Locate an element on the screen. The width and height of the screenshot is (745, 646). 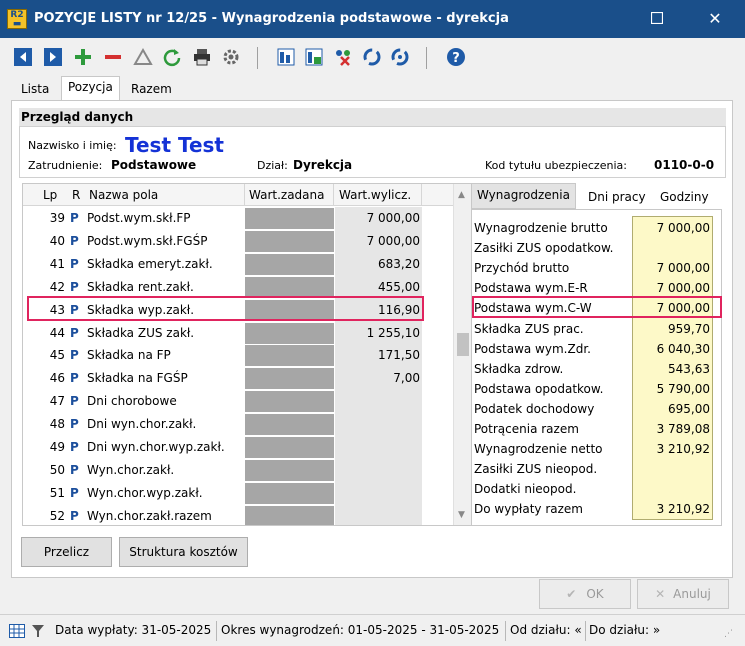
table-row: 44 P Składka ZUS zakł. 1 255,10 is located at coordinates (238, 333).